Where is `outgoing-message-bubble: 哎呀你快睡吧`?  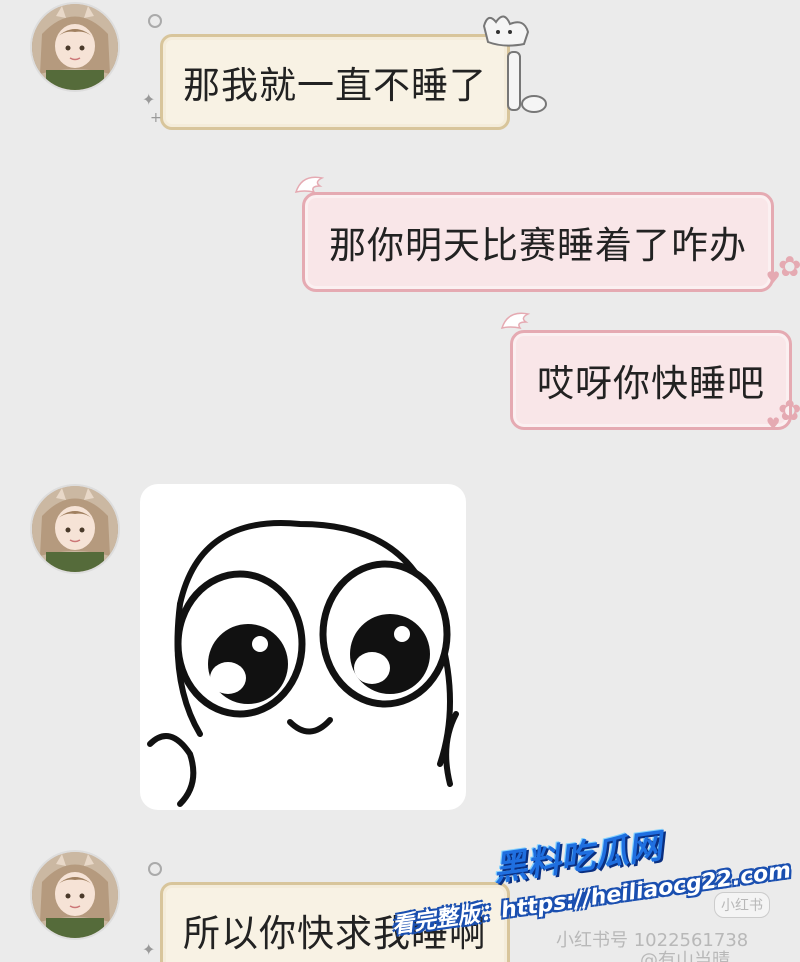
outgoing-message-bubble: 哎呀你快睡吧 is located at coordinates (651, 380).